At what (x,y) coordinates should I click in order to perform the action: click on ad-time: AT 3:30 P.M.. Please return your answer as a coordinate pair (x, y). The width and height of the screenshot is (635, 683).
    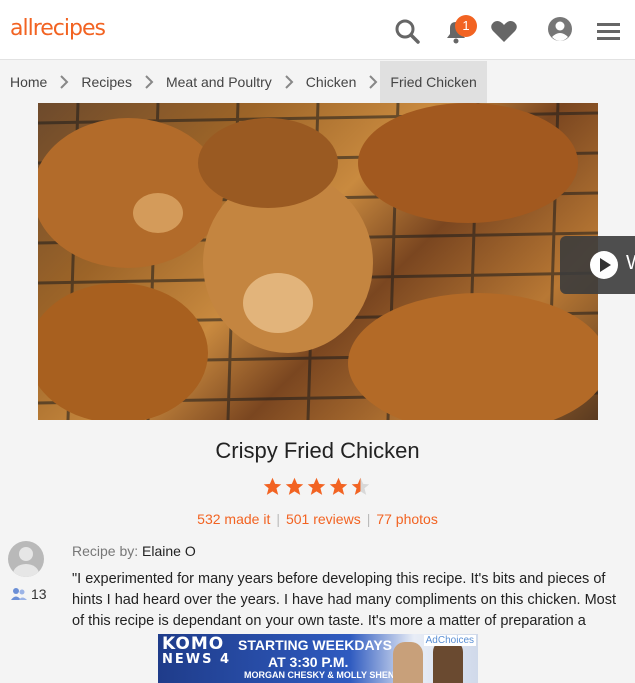
    Looking at the image, I should click on (308, 662).